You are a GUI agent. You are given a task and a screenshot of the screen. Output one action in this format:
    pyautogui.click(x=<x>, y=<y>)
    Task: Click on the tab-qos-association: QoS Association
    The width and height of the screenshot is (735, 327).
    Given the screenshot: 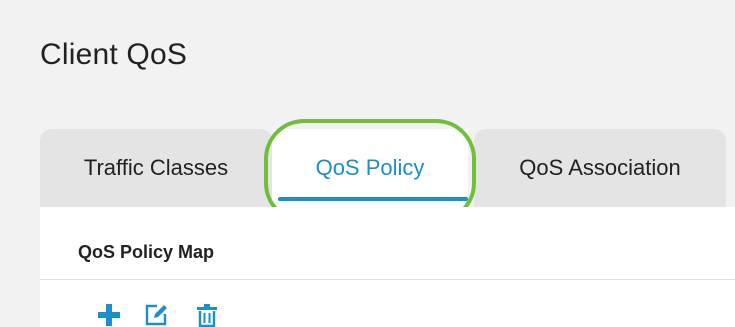 What is the action you would take?
    pyautogui.click(x=600, y=168)
    